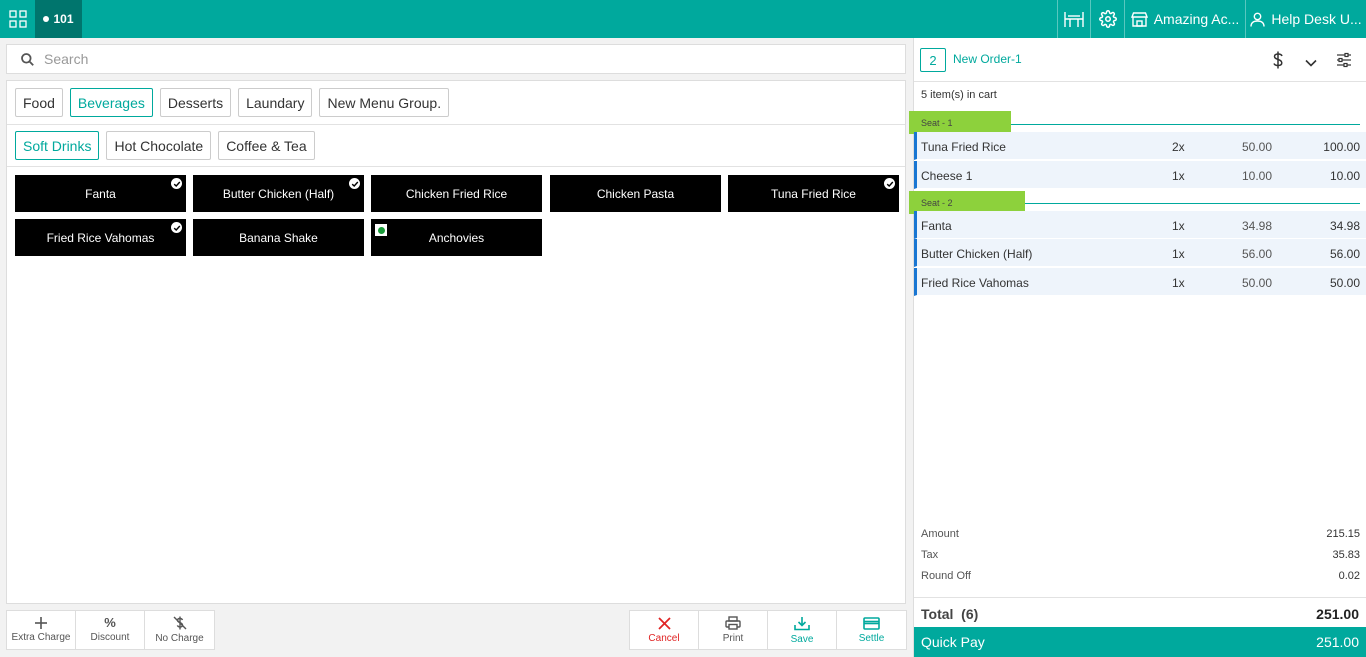 This screenshot has height=657, width=1366. I want to click on cart-line-name: Tuna Fried Rice, so click(963, 147).